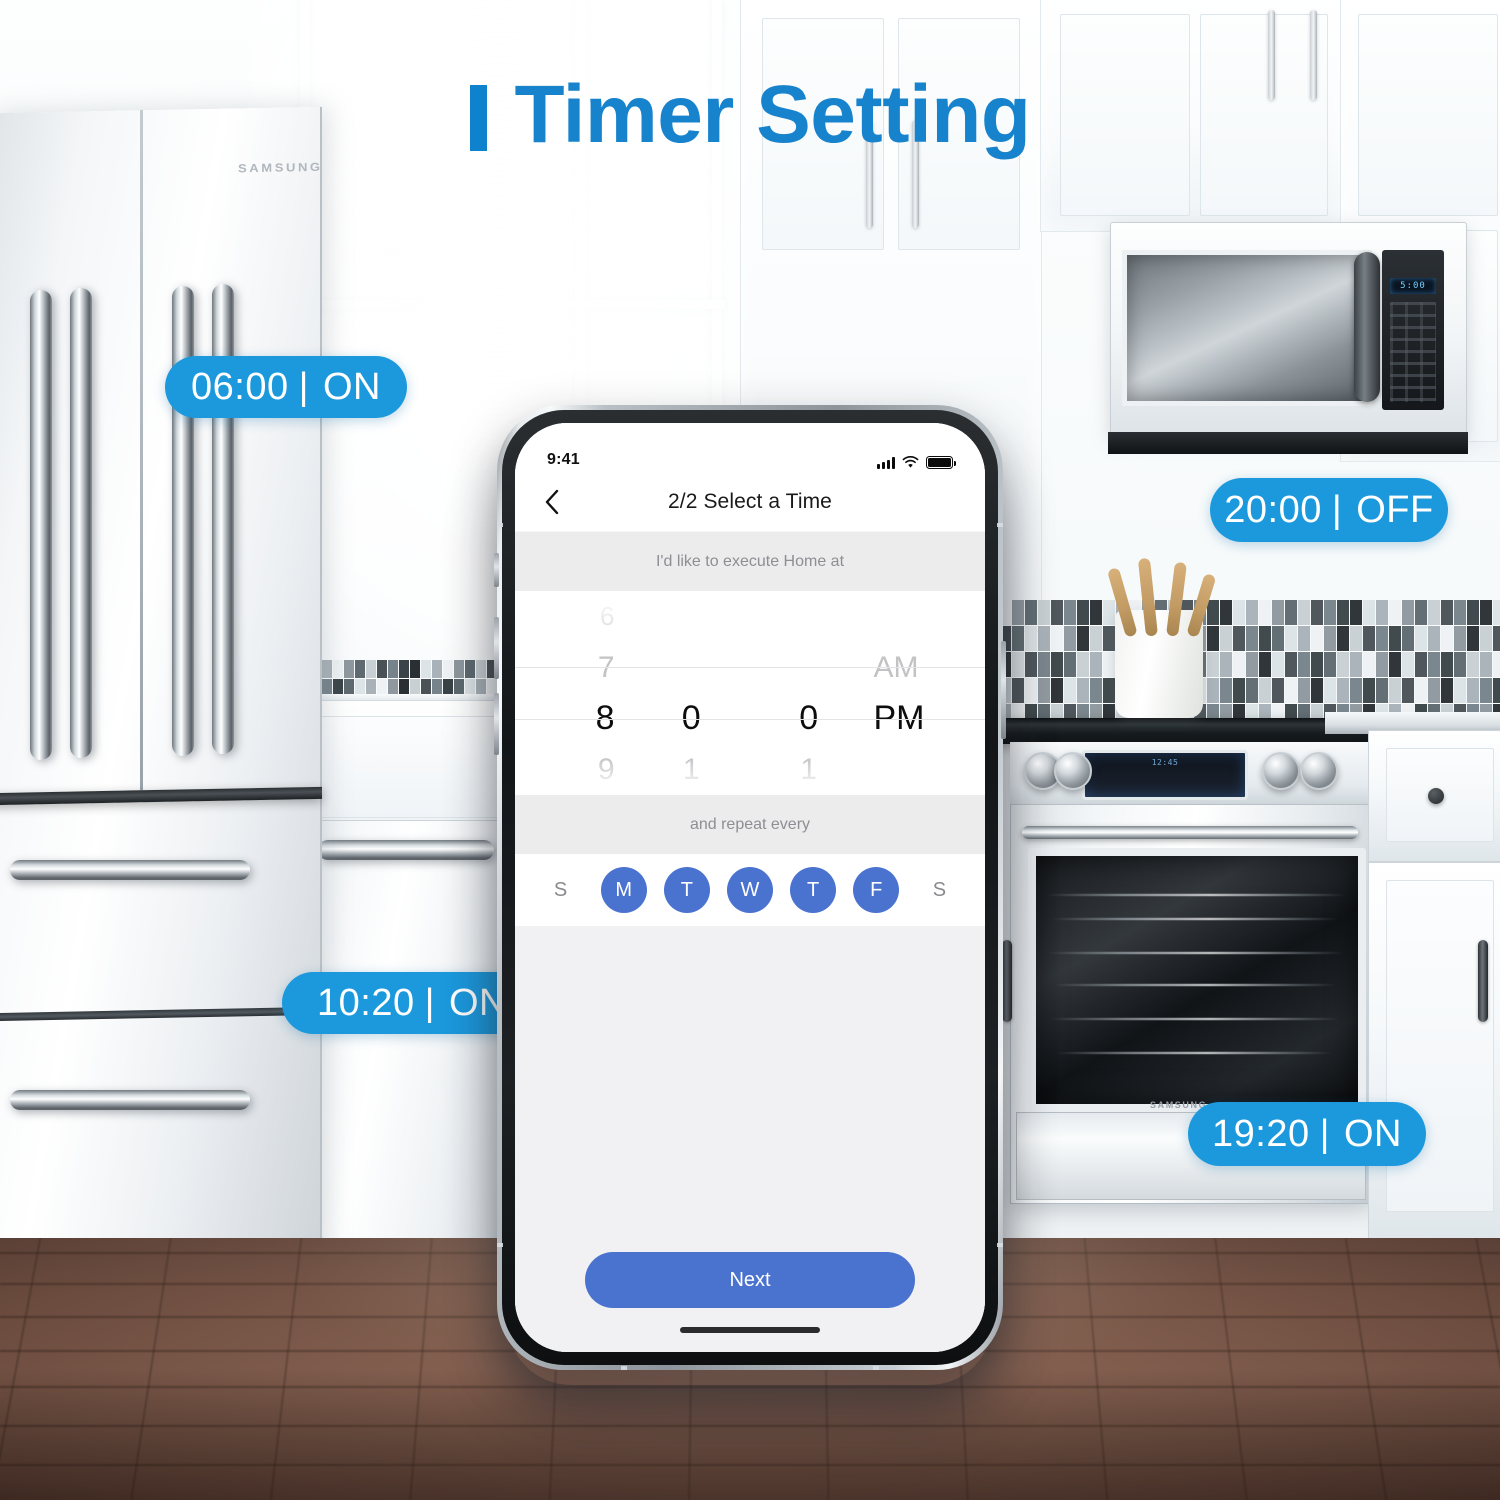  I want to click on day-friday: F, so click(876, 890).